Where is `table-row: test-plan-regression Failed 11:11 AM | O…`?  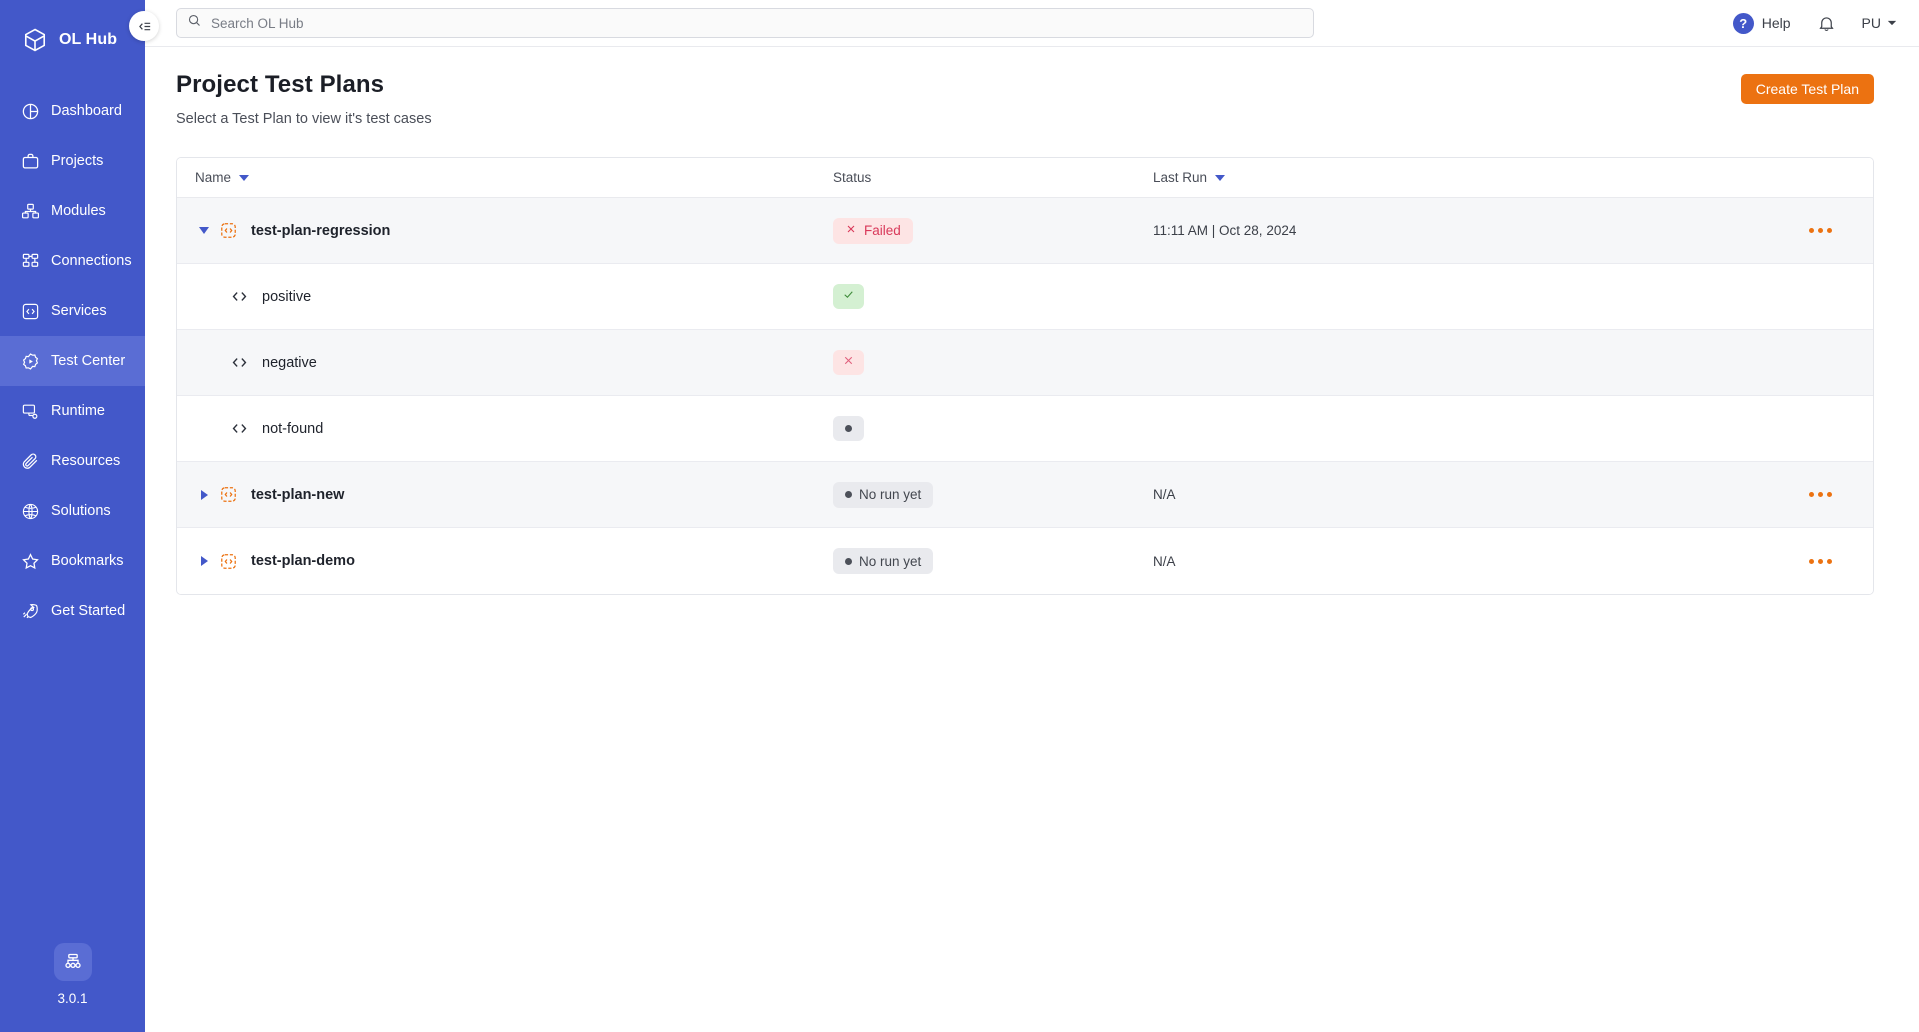 table-row: test-plan-regression Failed 11:11 AM | O… is located at coordinates (1025, 231).